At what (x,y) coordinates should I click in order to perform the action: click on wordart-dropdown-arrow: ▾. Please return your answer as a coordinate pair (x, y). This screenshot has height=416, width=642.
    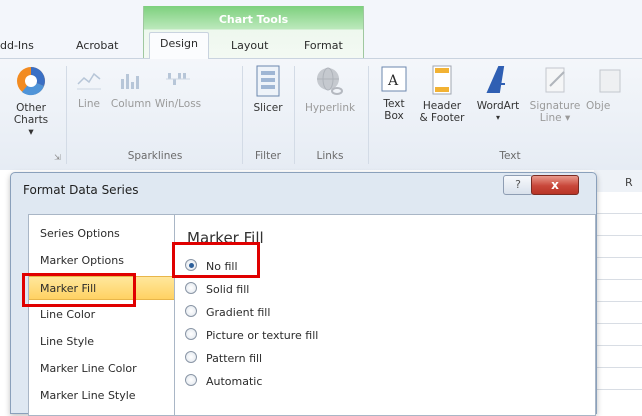
    Looking at the image, I should click on (497, 117).